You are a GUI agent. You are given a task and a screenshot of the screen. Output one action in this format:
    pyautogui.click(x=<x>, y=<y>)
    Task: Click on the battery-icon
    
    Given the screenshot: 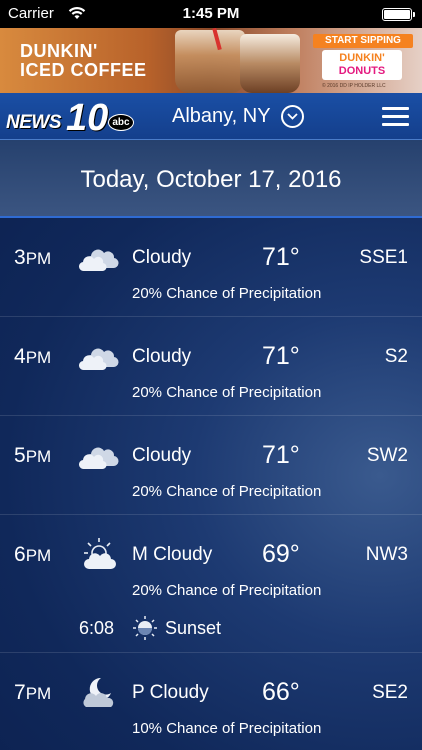 What is the action you would take?
    pyautogui.click(x=398, y=14)
    